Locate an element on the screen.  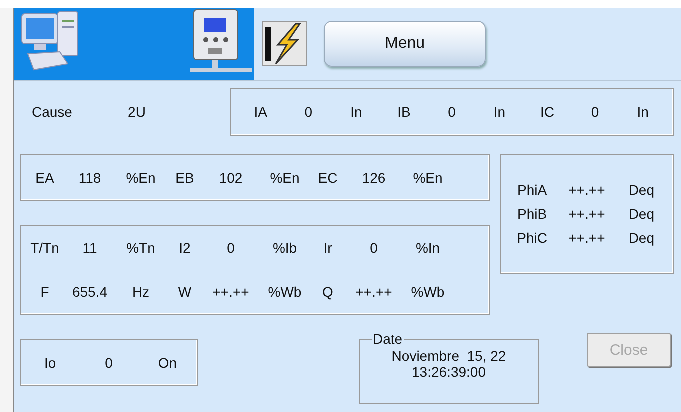
field-unit: %Tn is located at coordinates (141, 248).